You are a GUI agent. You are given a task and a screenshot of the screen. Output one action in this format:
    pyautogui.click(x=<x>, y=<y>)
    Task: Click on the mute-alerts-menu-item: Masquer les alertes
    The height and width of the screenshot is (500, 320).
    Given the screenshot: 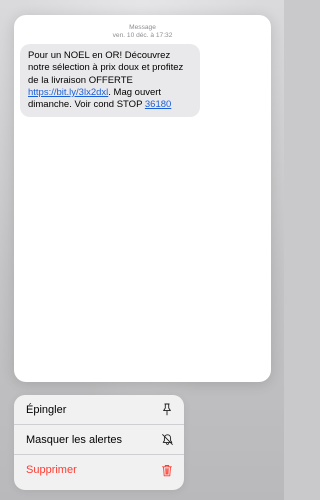 What is the action you would take?
    pyautogui.click(x=99, y=440)
    